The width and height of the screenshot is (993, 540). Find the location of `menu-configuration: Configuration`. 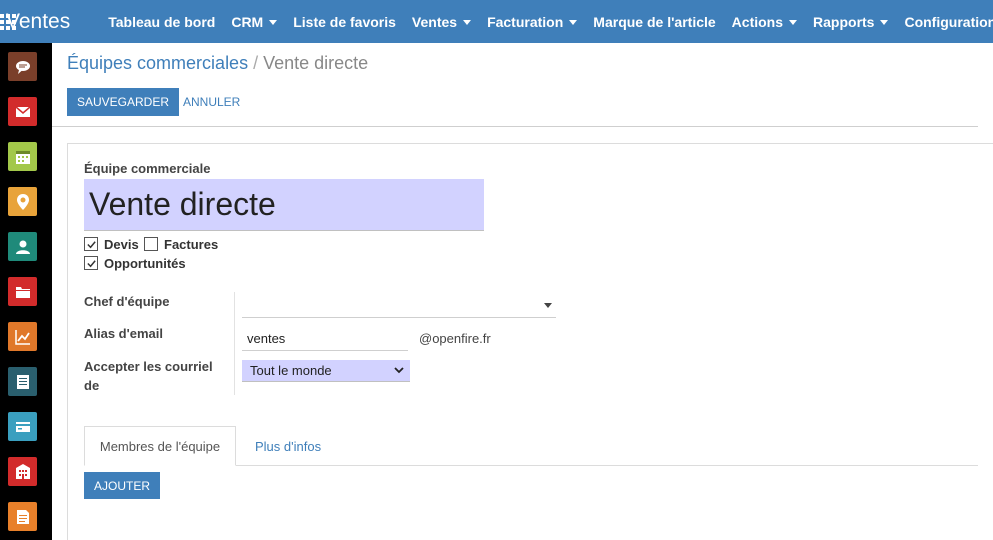

menu-configuration: Configuration is located at coordinates (944, 22).